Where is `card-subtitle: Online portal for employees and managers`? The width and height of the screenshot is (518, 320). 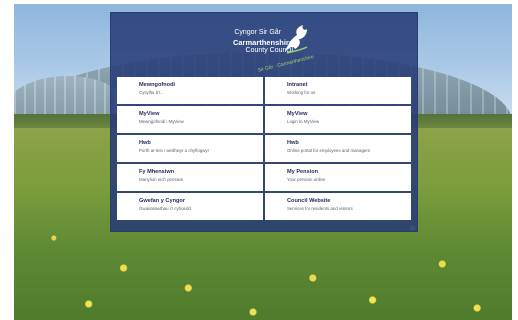
card-subtitle: Online portal for employees and managers is located at coordinates (328, 150).